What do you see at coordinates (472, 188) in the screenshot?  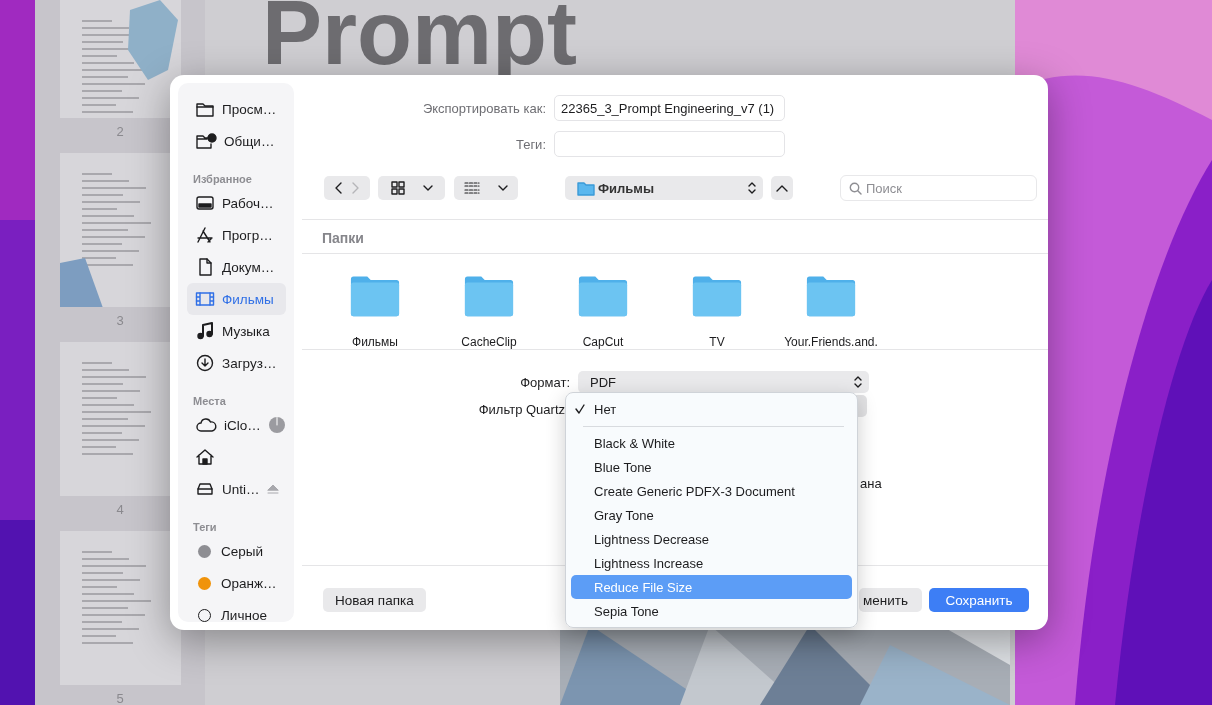 I see `gallery-icon` at bounding box center [472, 188].